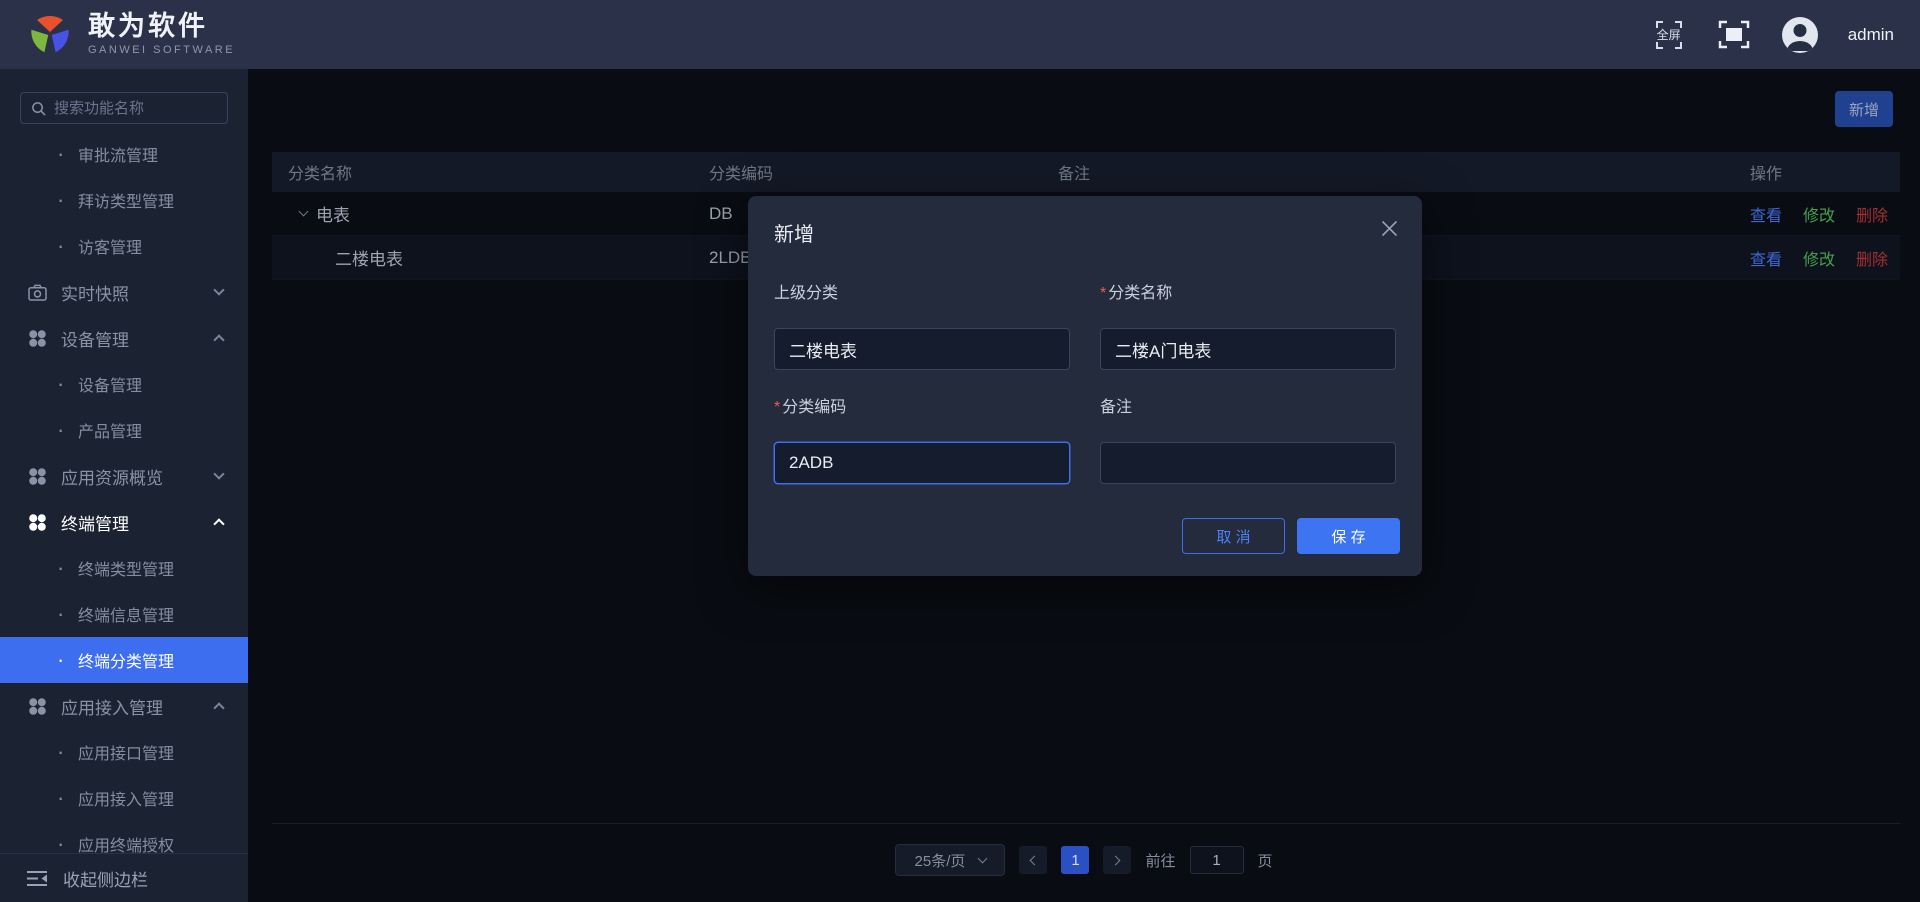  I want to click on next-page-button, so click(1117, 860).